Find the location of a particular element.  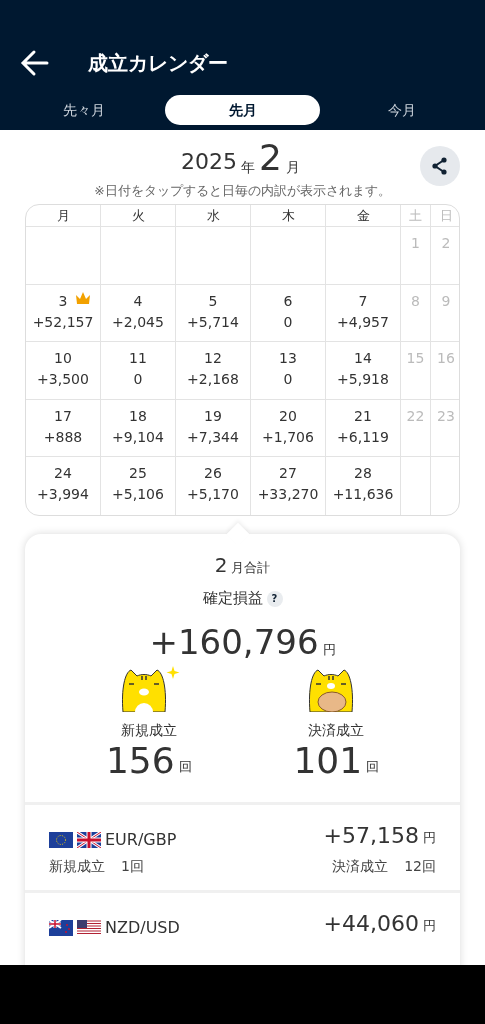

weekday-label: 日 is located at coordinates (446, 215).